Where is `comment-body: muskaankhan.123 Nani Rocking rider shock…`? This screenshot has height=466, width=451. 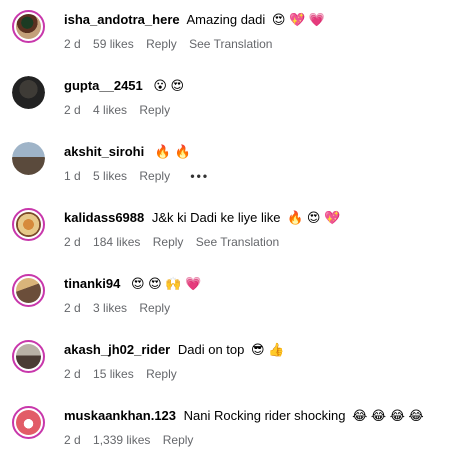 comment-body: muskaankhan.123 Nani Rocking rider shock… is located at coordinates (244, 416).